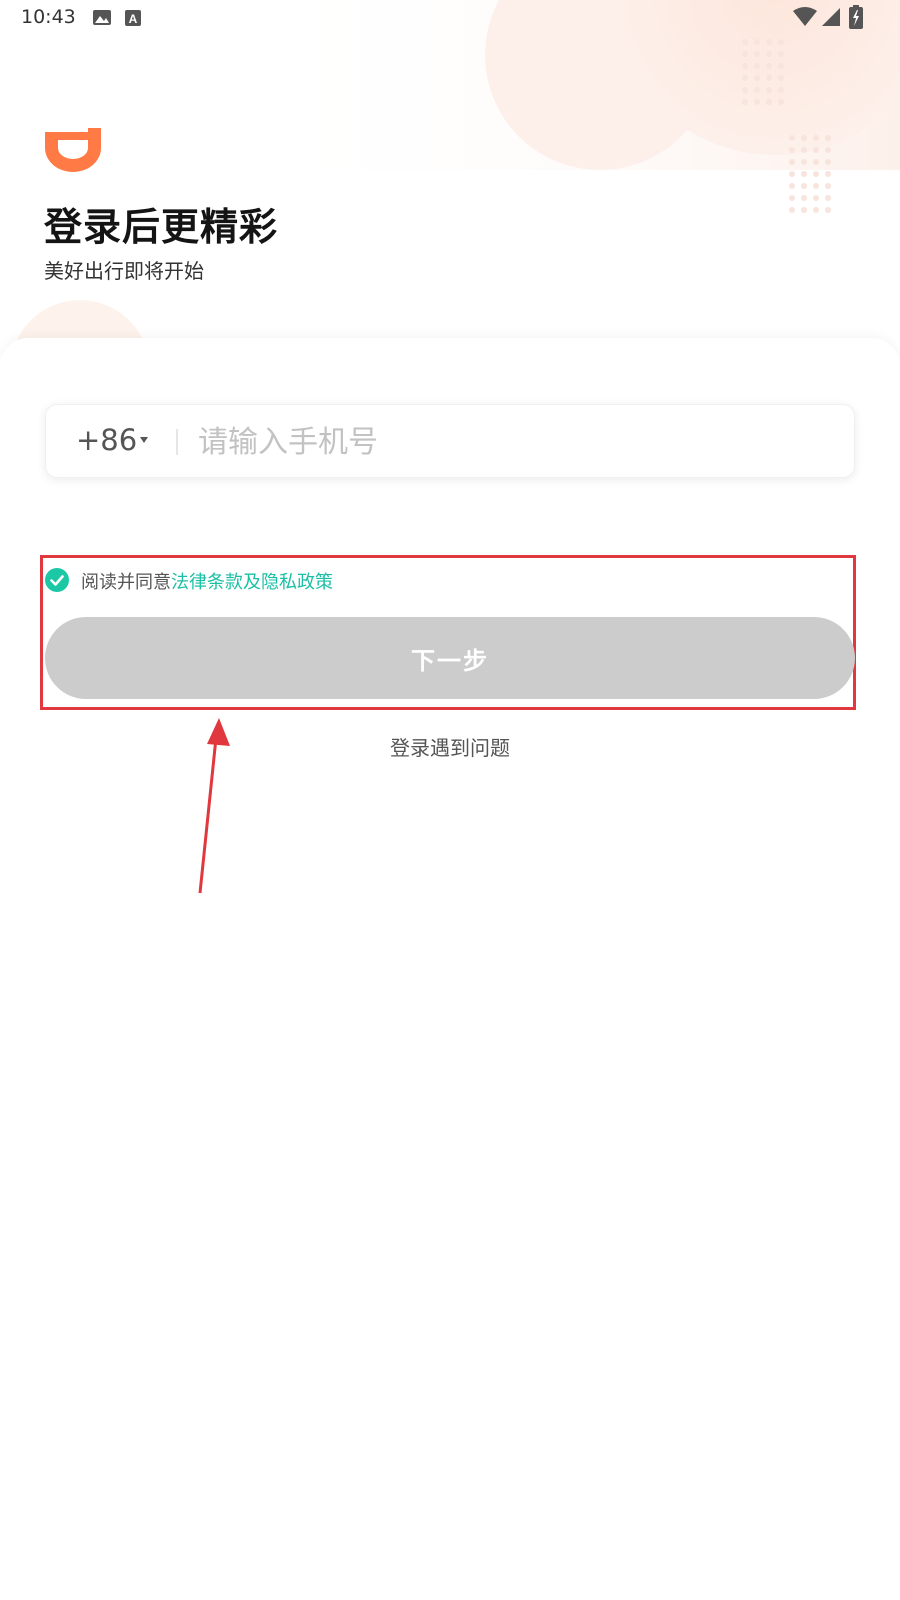  Describe the element at coordinates (102, 17) in the screenshot. I see `image-icon` at that location.